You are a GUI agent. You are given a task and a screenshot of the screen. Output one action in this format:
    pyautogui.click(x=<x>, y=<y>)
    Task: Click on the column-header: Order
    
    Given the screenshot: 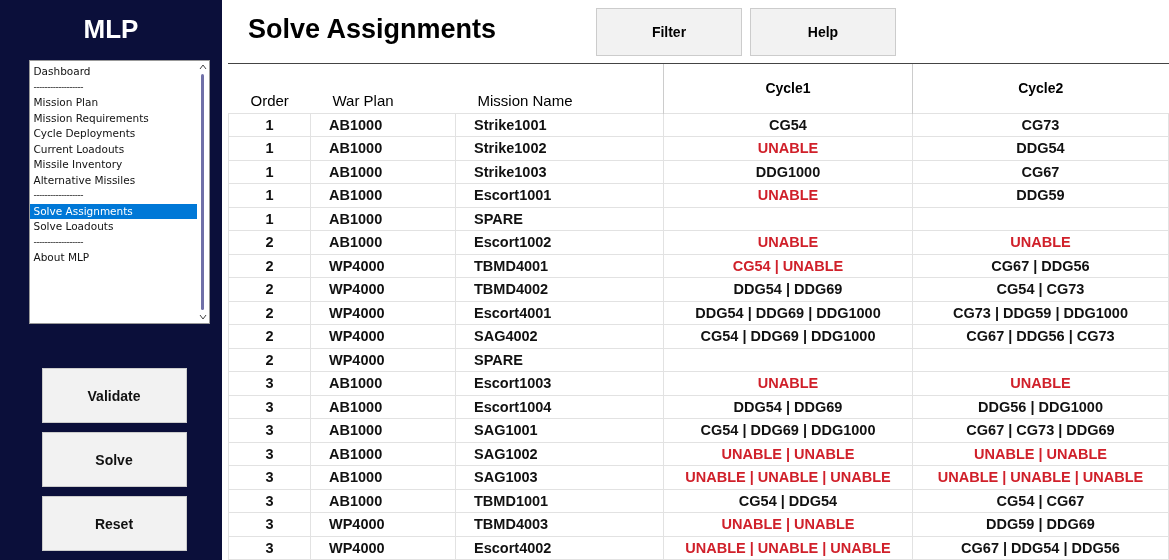 What is the action you would take?
    pyautogui.click(x=269, y=88)
    